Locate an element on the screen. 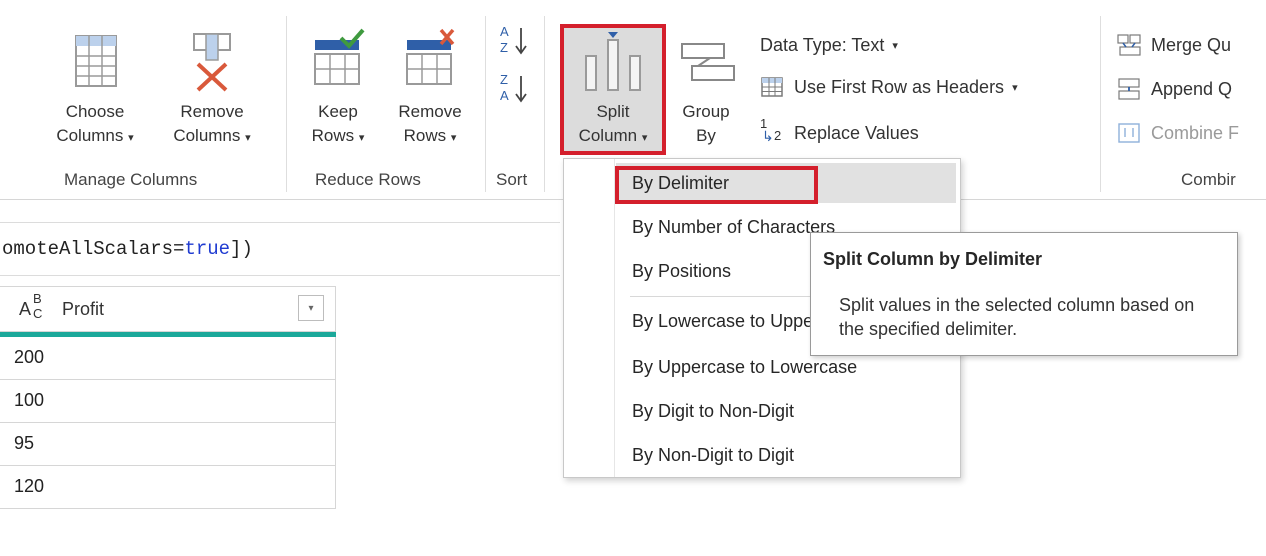 The height and width of the screenshot is (556, 1266). combine-files-icon is located at coordinates (1129, 133).